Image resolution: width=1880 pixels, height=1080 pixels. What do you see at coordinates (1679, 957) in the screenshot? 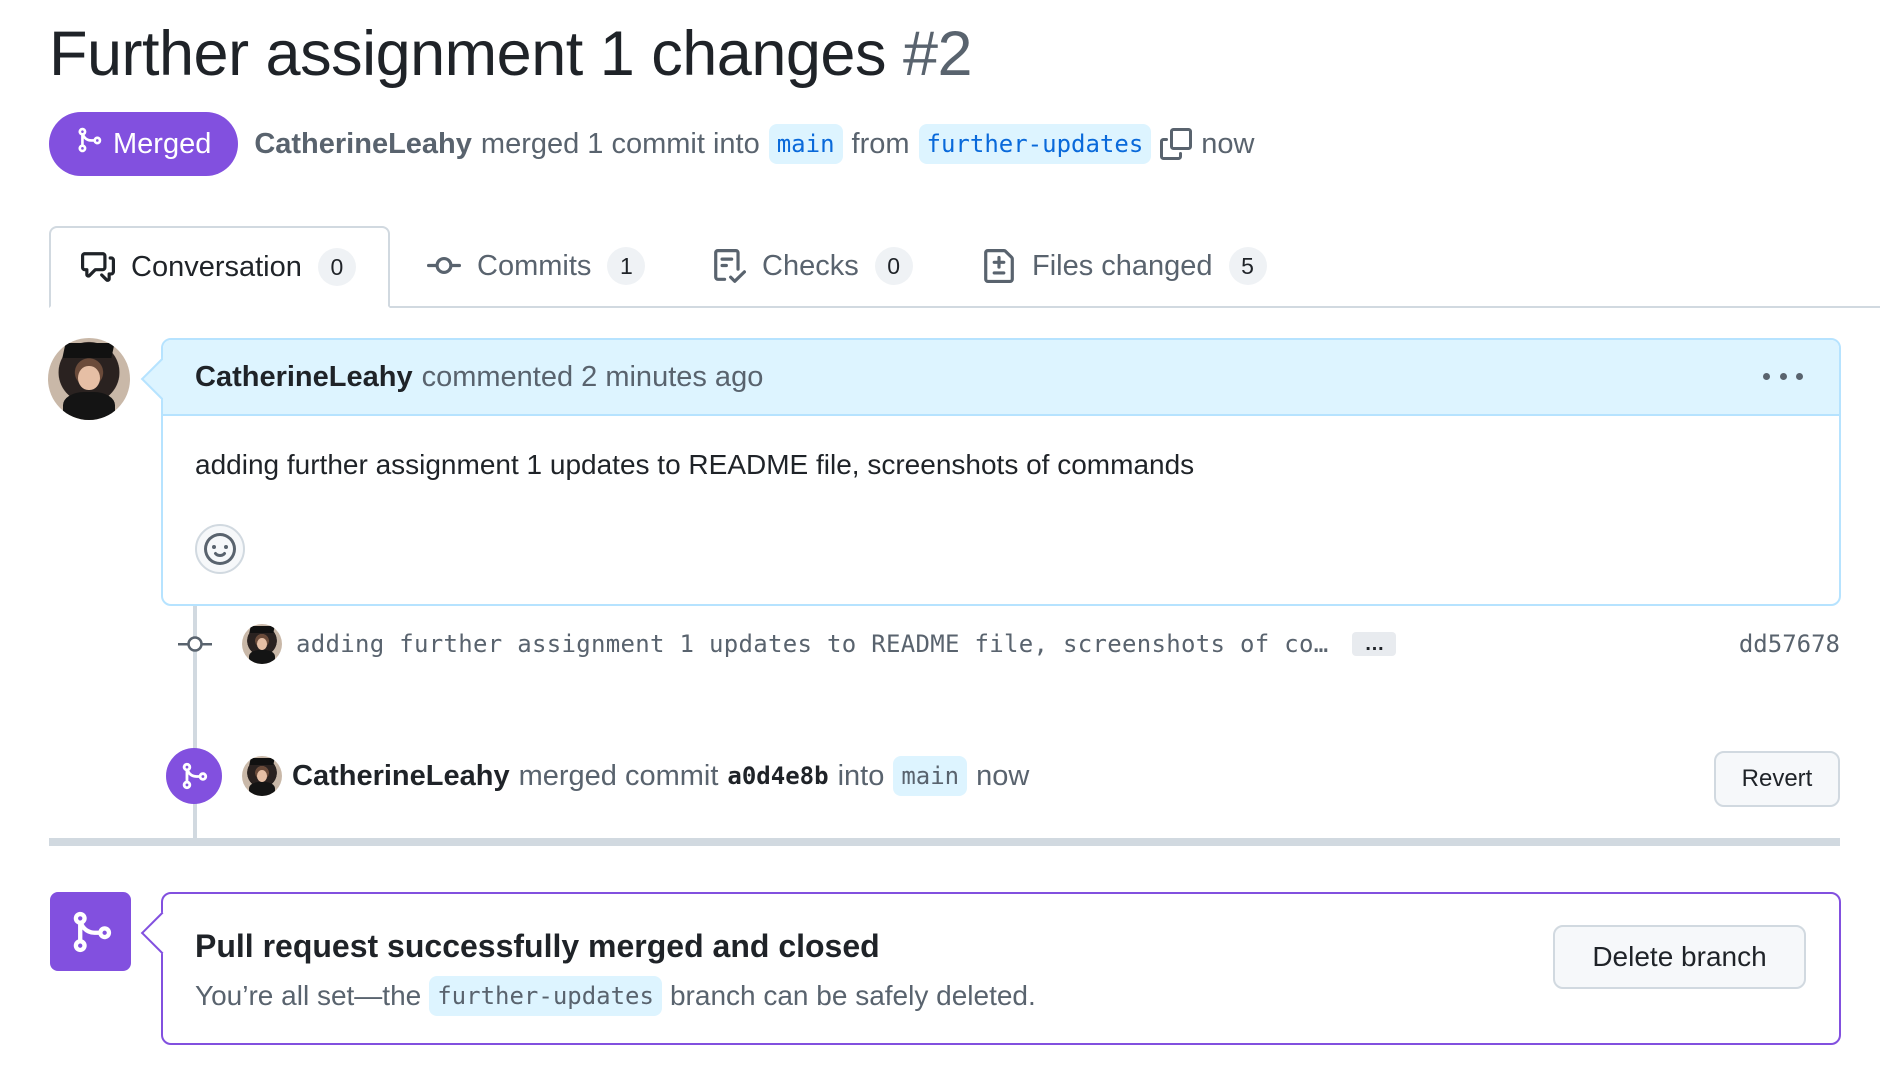
I see `delete-branch-button: Delete branch` at bounding box center [1679, 957].